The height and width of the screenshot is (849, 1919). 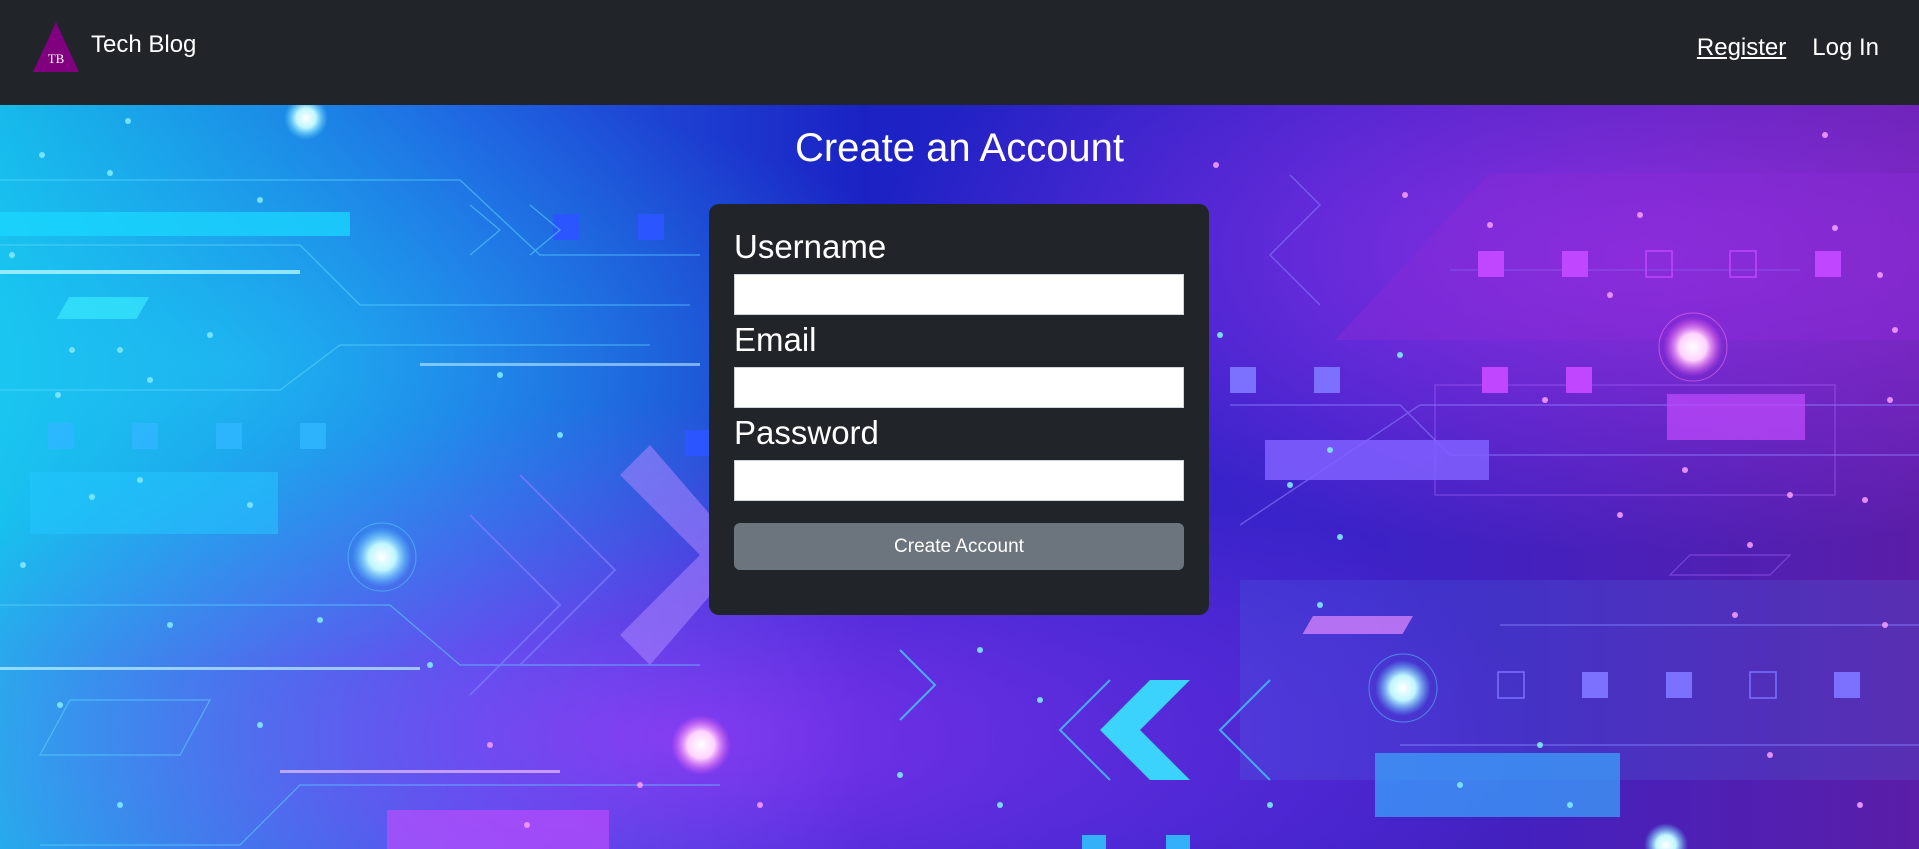 I want to click on nav-link-register: Register, so click(x=1741, y=48).